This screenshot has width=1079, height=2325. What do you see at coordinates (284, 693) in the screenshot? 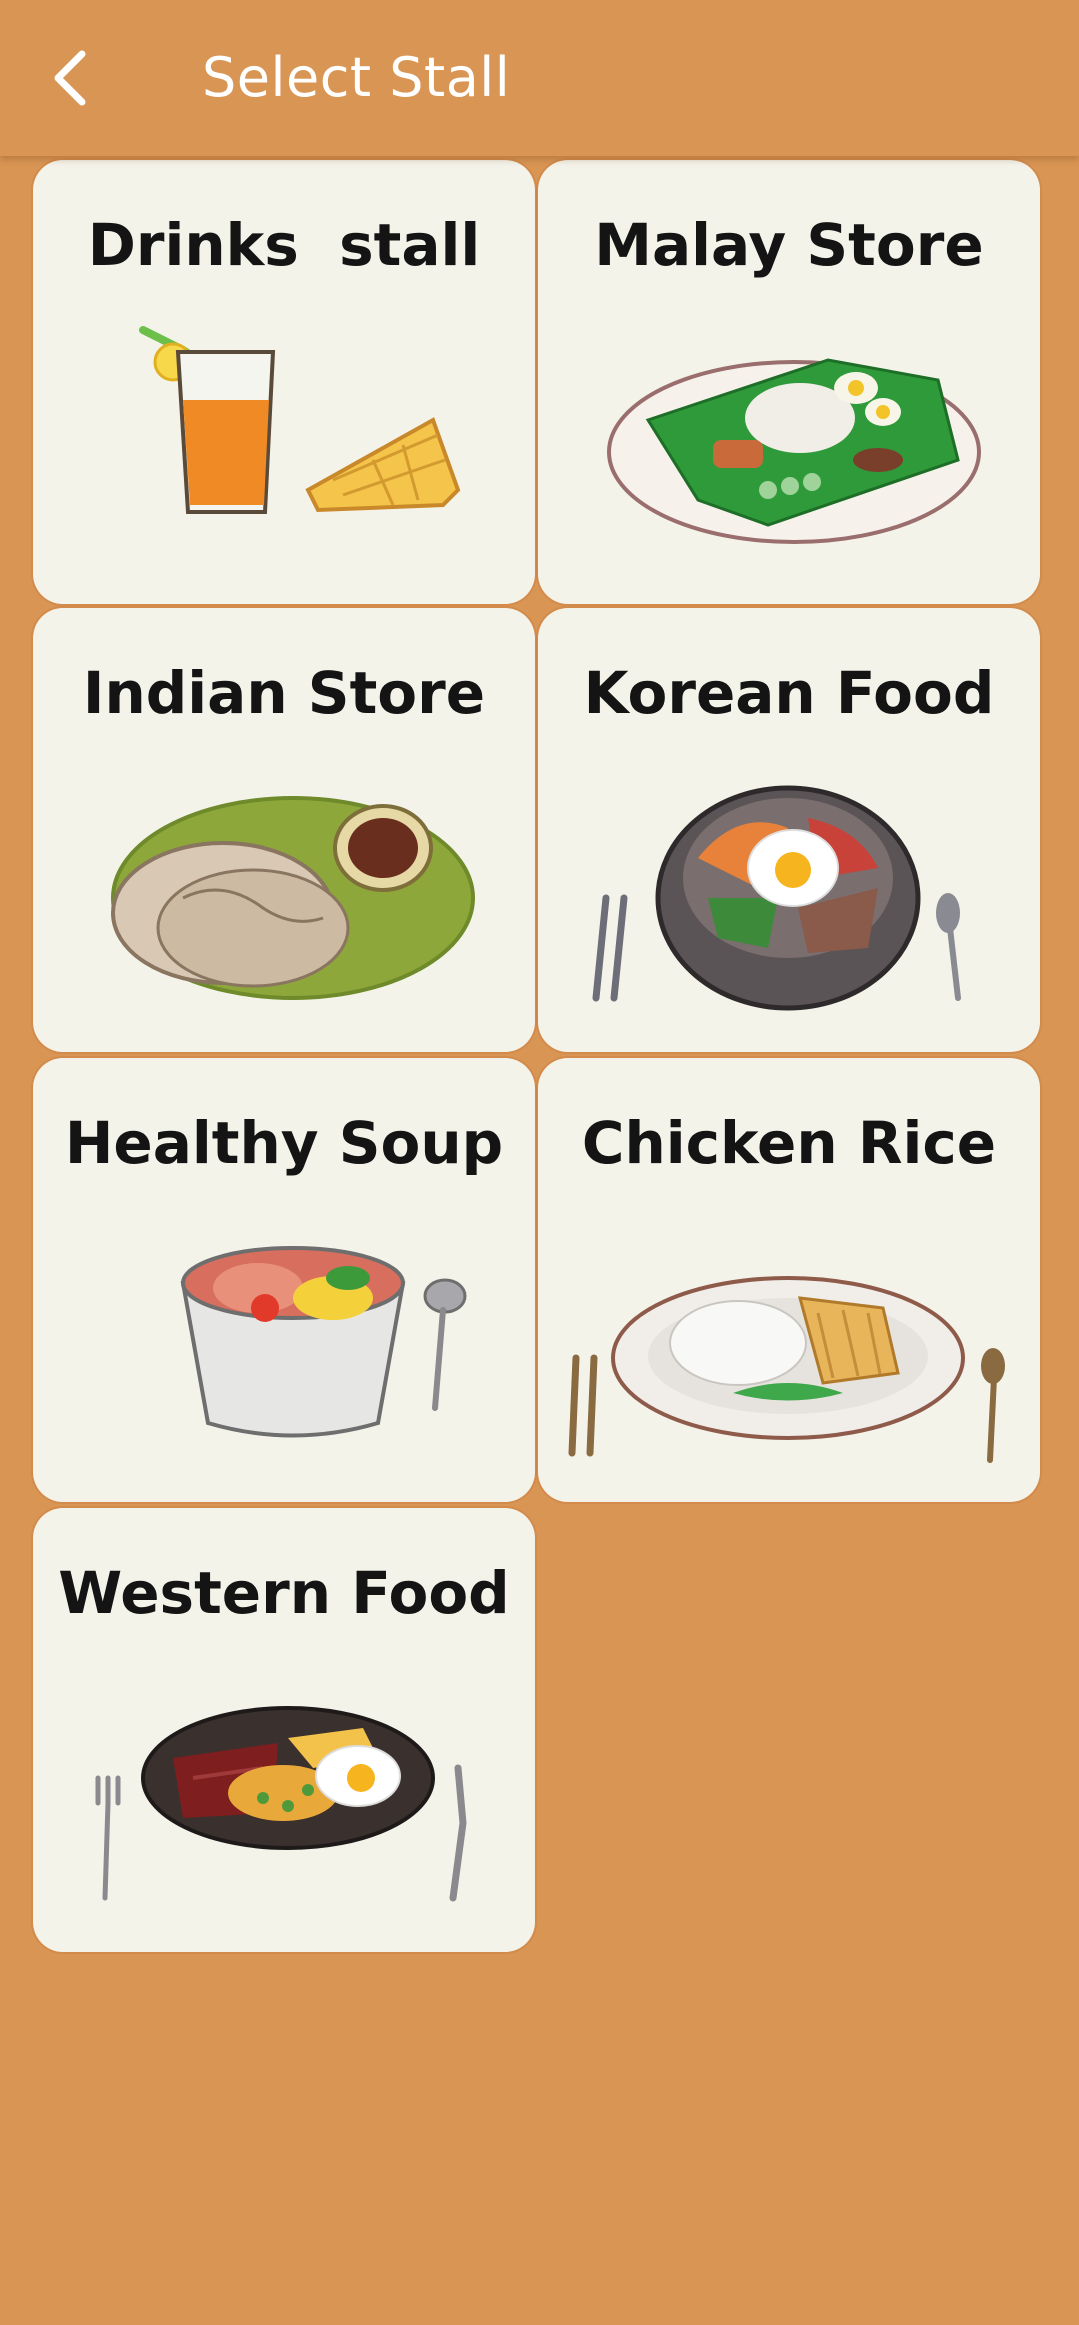
I see `stall-label: Indian Store` at bounding box center [284, 693].